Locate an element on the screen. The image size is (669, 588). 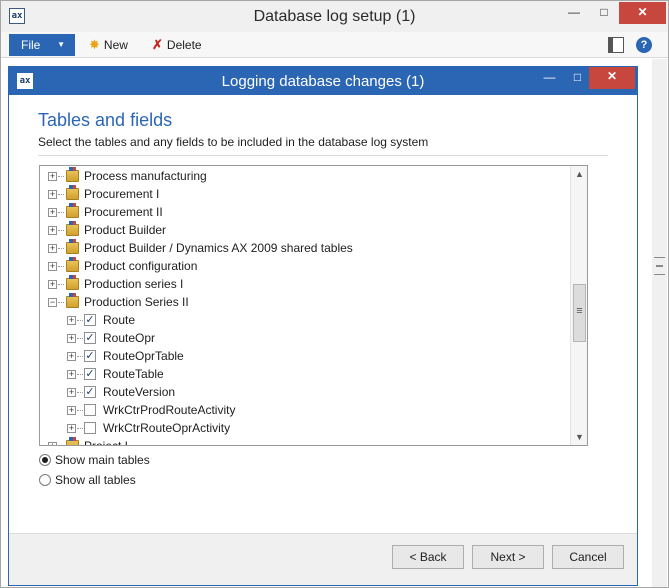
tree-row-label: Route is located at coordinates (119, 320).